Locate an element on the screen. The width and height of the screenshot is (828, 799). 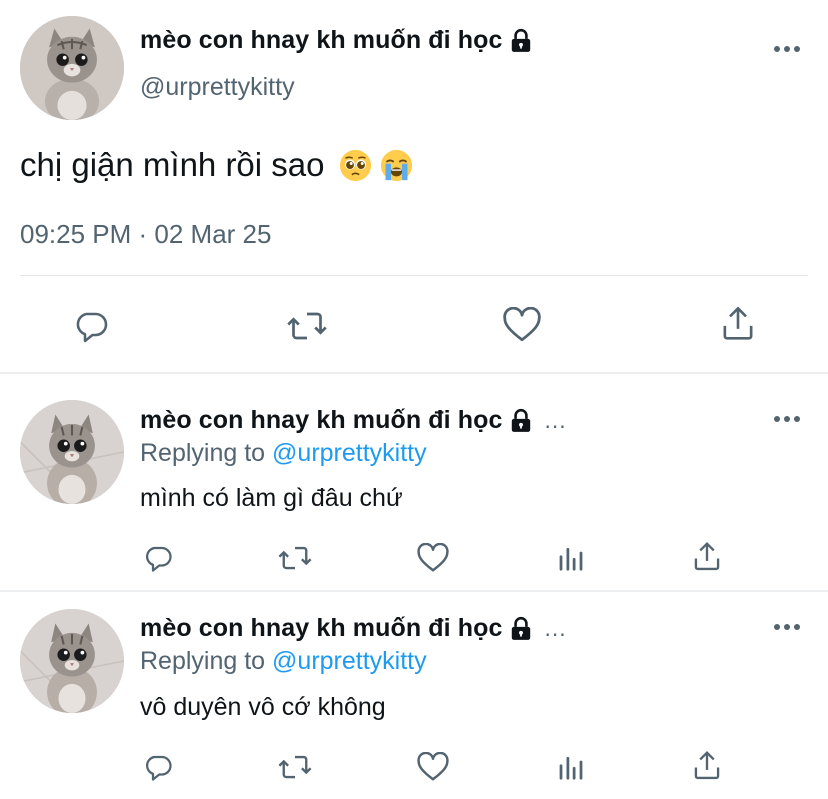
author-row: mèo con hnay kh muốn đi học is located at coordinates (337, 40).